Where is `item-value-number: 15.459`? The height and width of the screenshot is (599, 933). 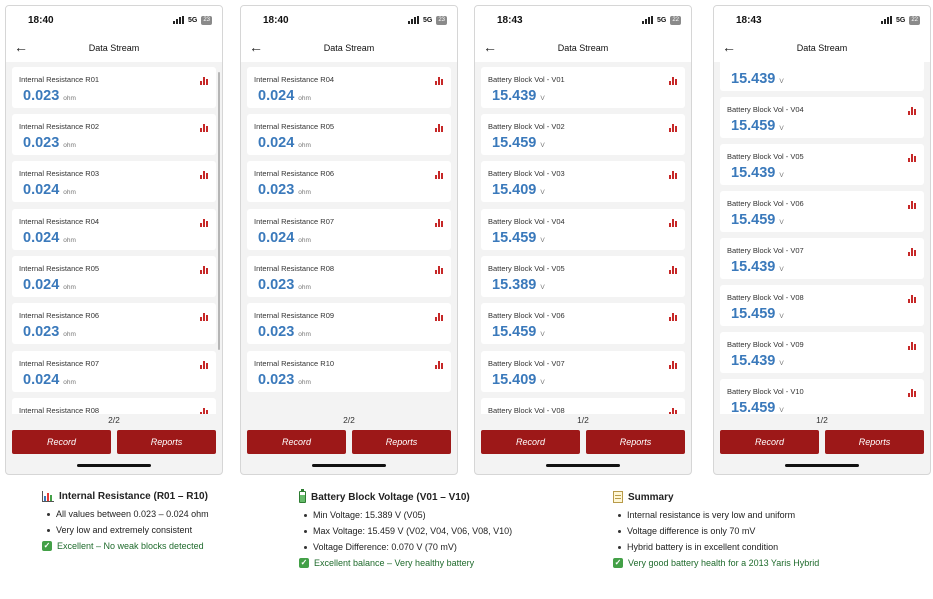
item-value-number: 15.459 is located at coordinates (753, 126).